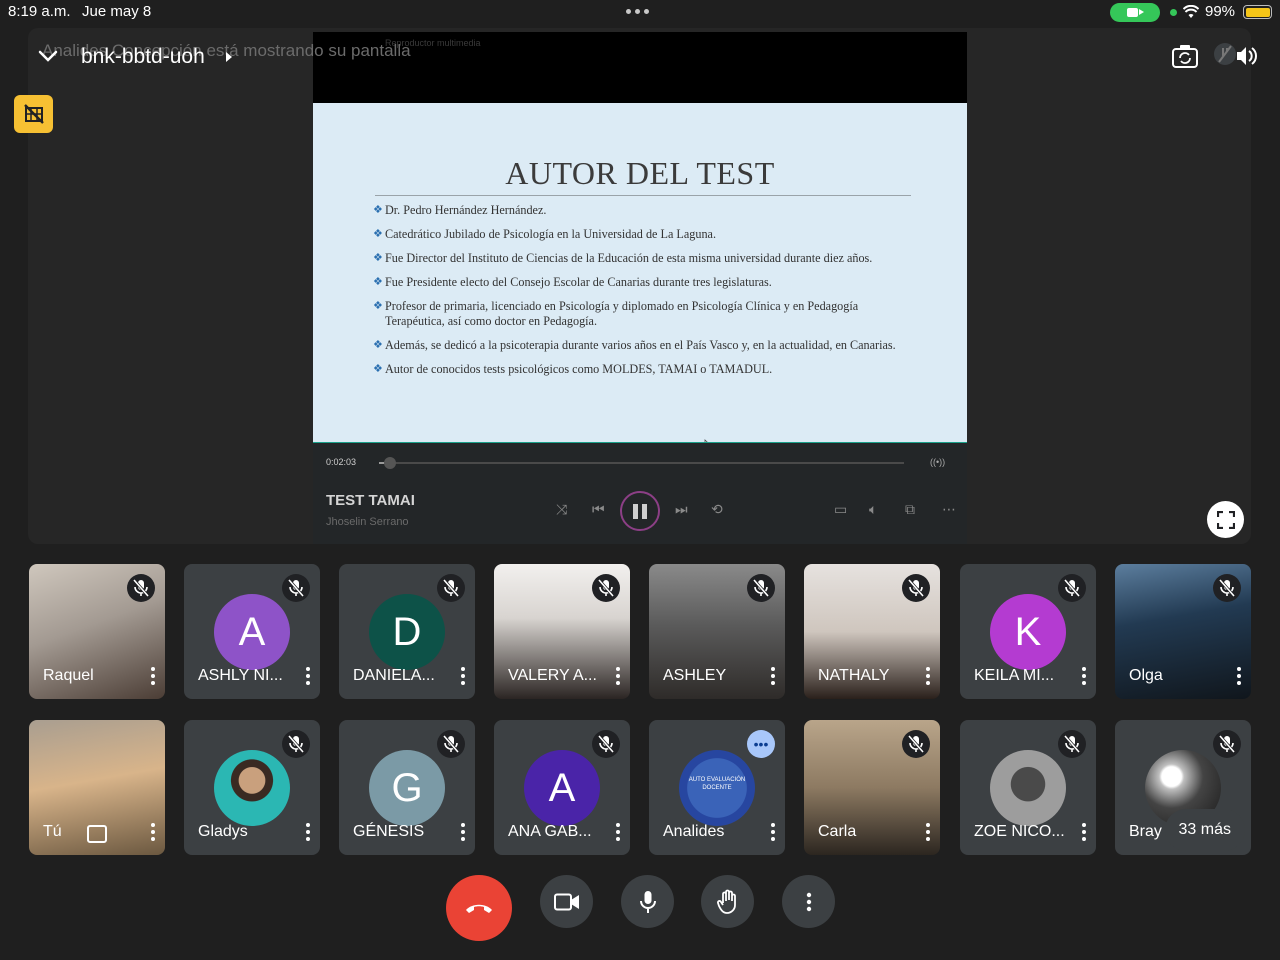  What do you see at coordinates (143, 57) in the screenshot?
I see `meeting-code: bnk-bbtd-uoh` at bounding box center [143, 57].